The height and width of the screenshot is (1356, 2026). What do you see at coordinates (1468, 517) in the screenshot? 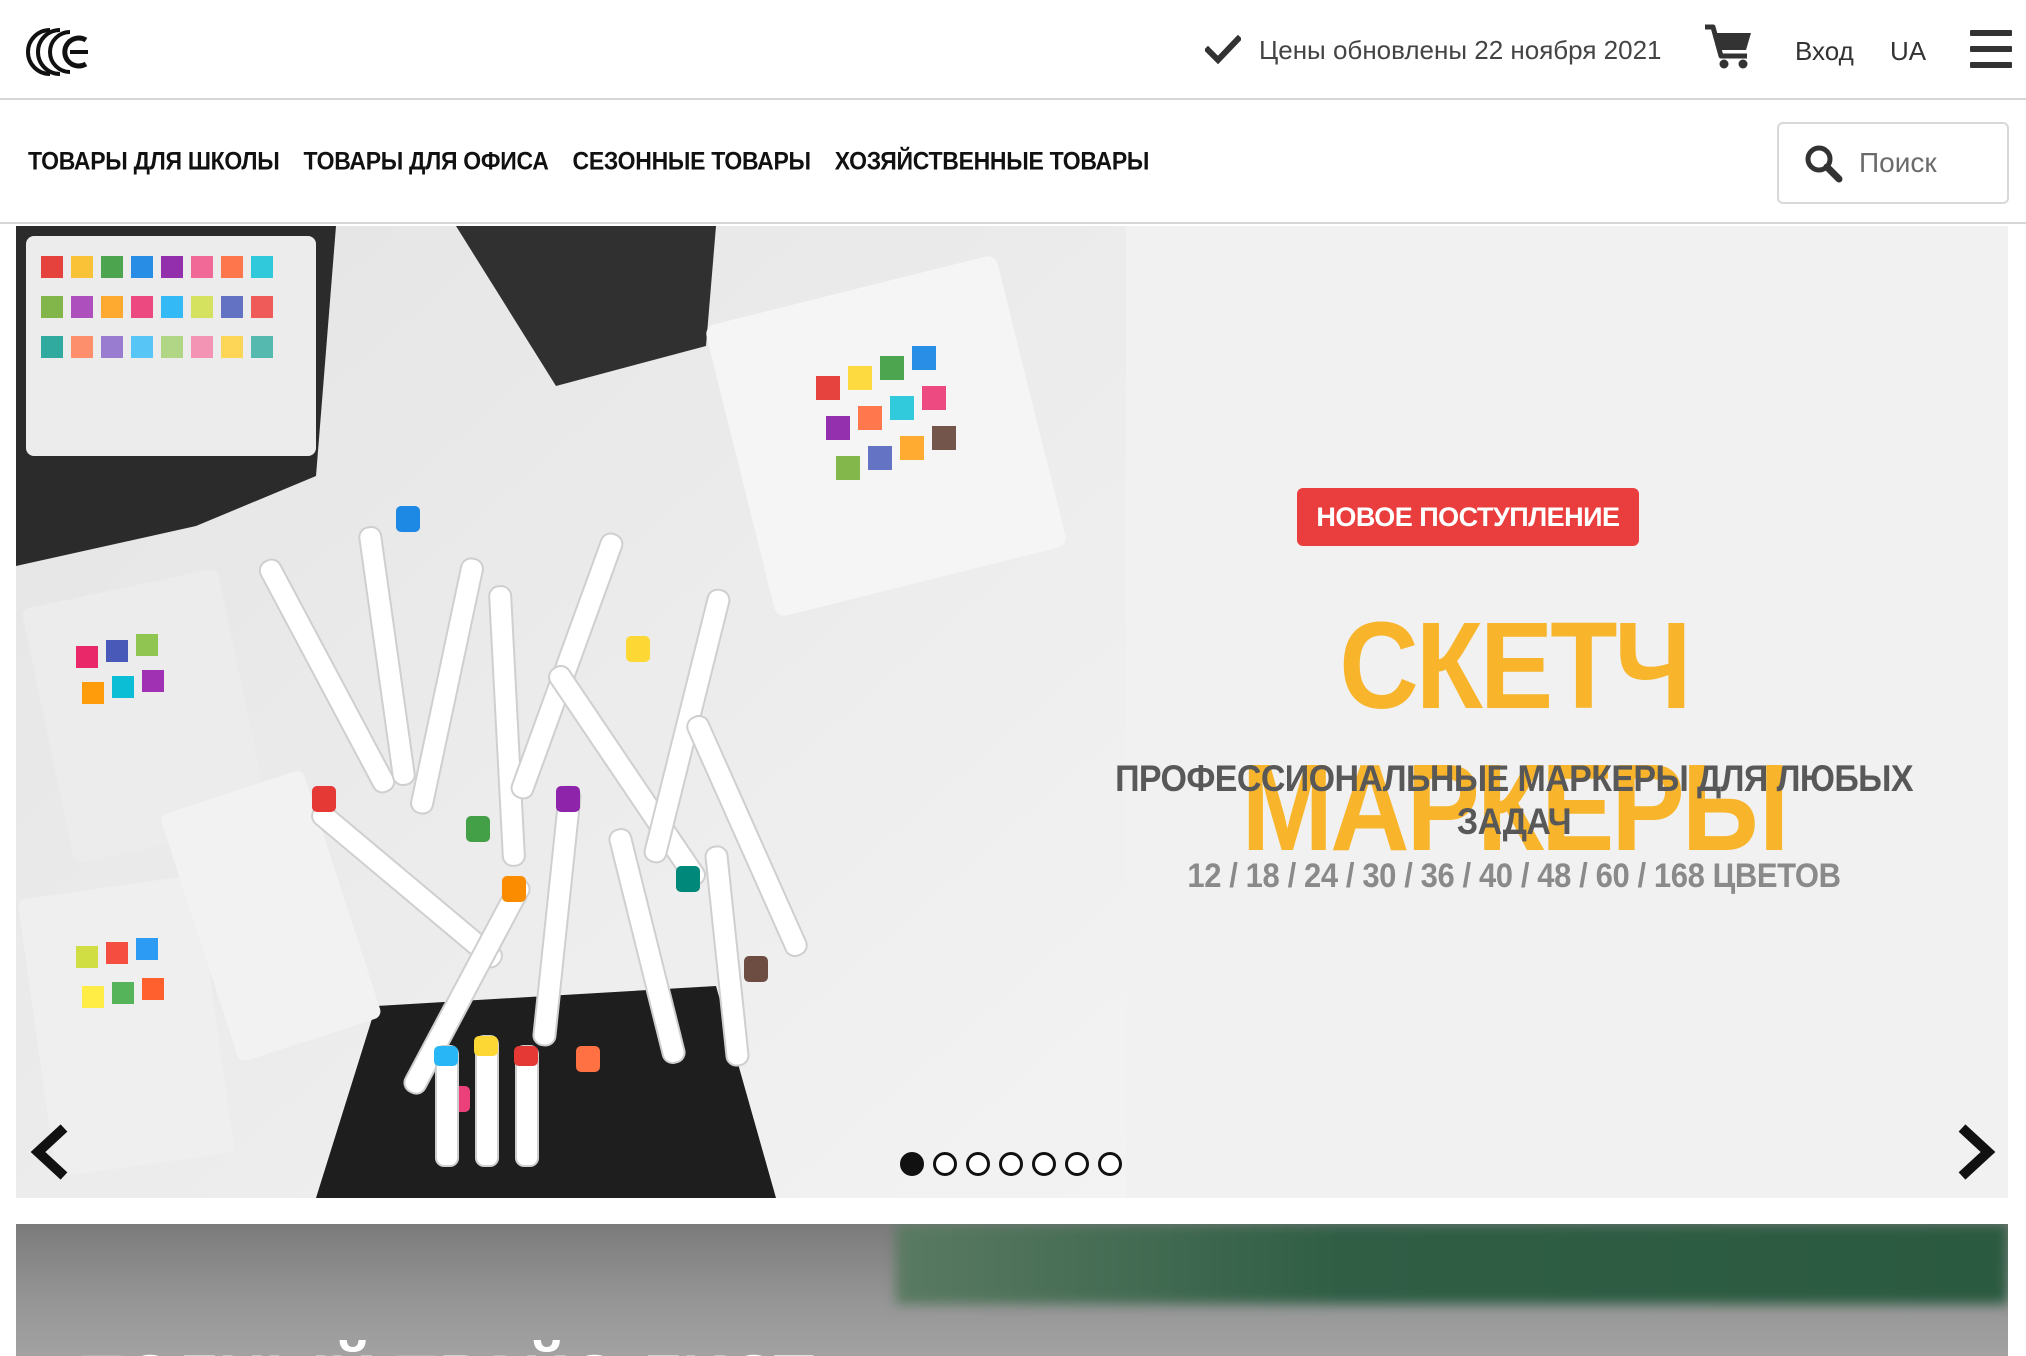
I see `new-arrival-badge: НОВОЕ ПОСТУПЛЕНИЕ` at bounding box center [1468, 517].